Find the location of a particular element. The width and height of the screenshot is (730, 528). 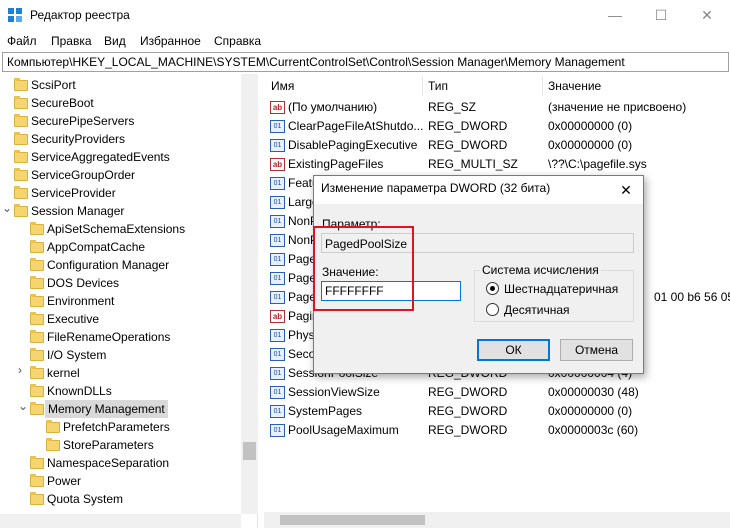

column-name-header: Имя is located at coordinates (282, 86).